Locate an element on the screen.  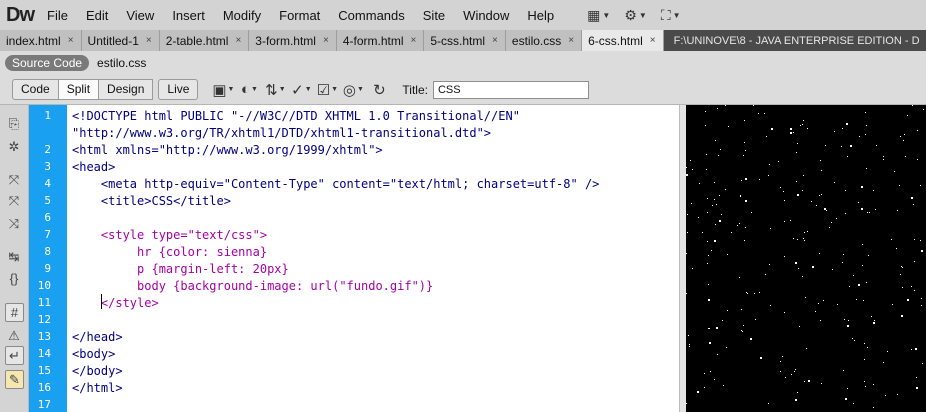
split-view-button: Split is located at coordinates (78, 89).